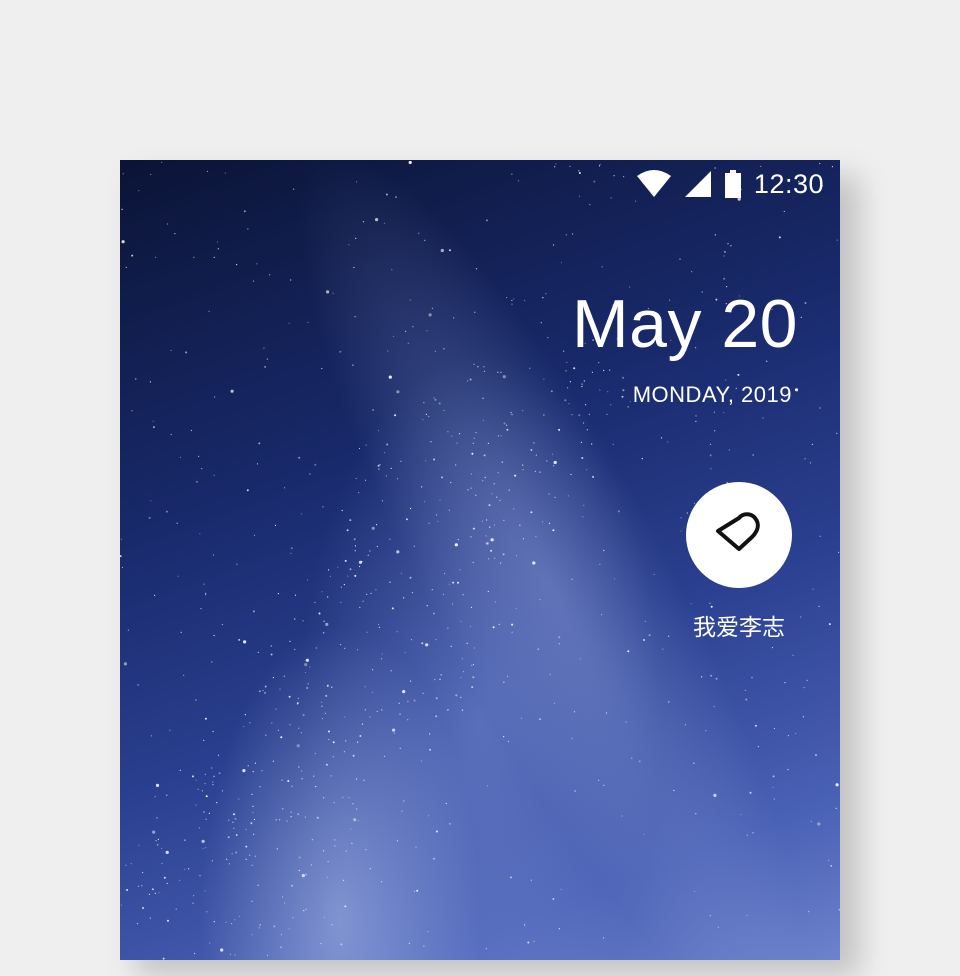 This screenshot has width=960, height=976. Describe the element at coordinates (654, 184) in the screenshot. I see `wifi-icon` at that location.